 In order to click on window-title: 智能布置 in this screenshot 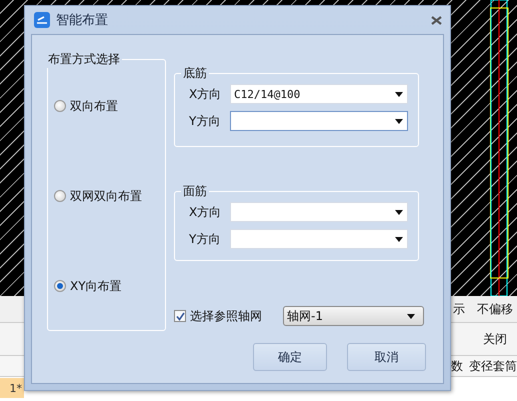, I will do `click(82, 20)`.